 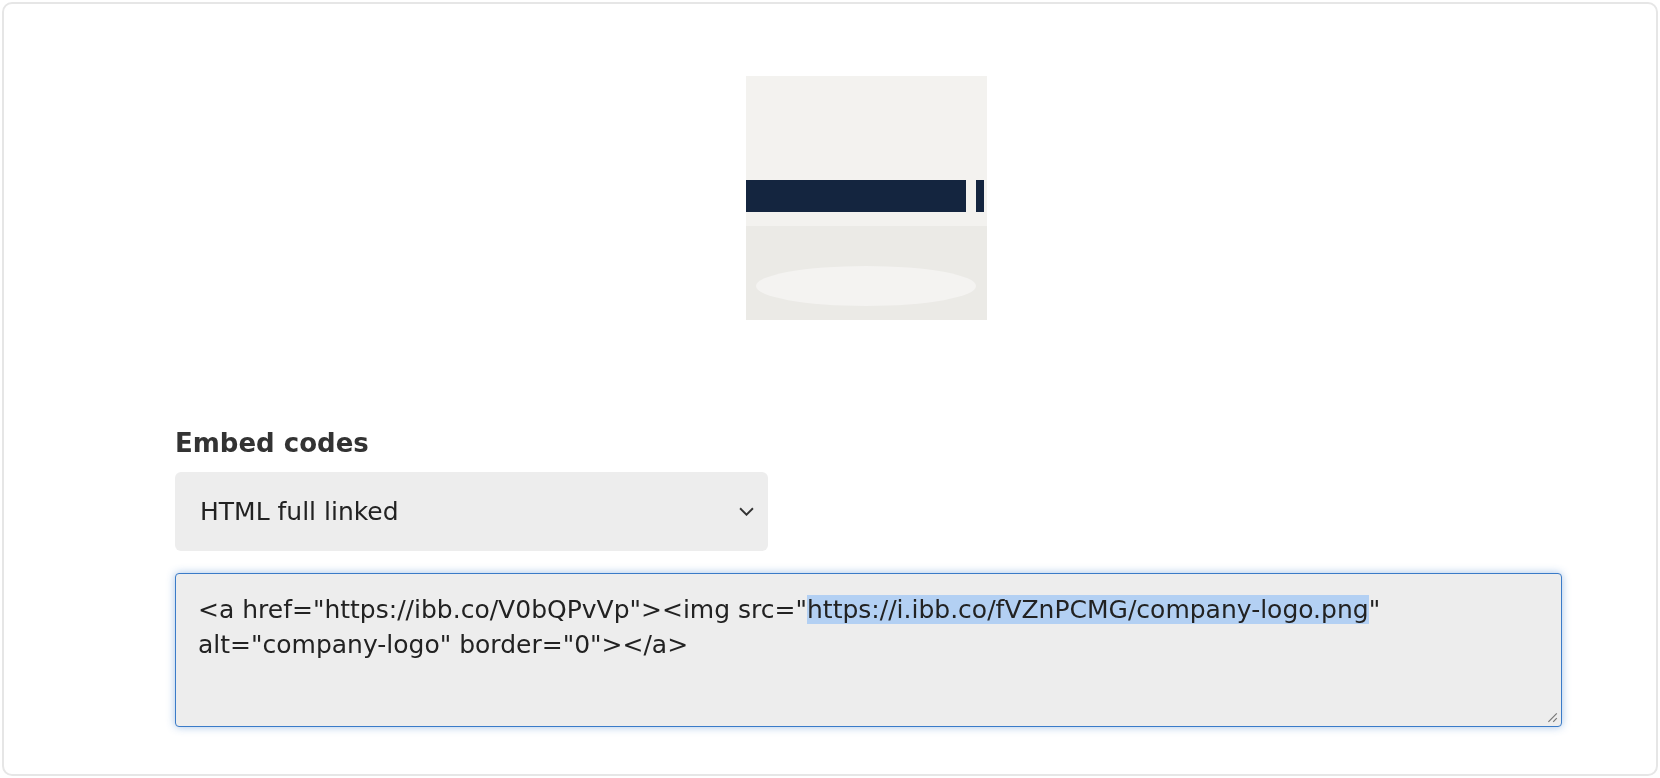 What do you see at coordinates (1552, 717) in the screenshot?
I see `resize-grip-icon` at bounding box center [1552, 717].